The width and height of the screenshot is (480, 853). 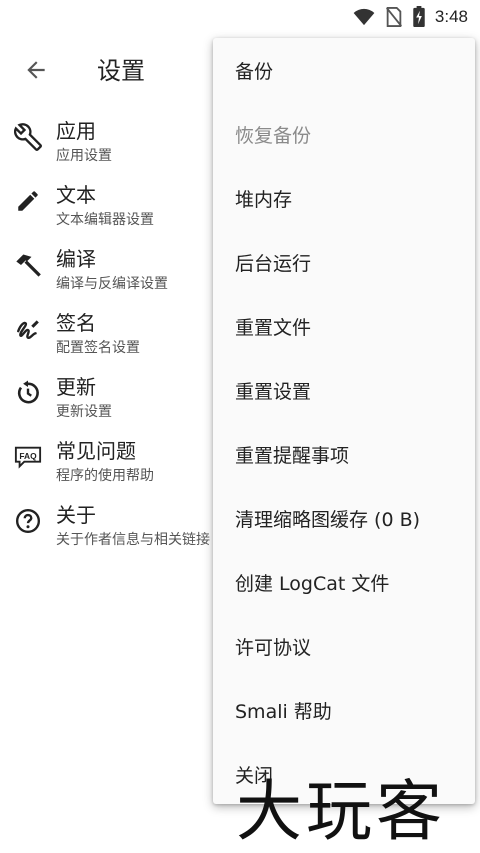 I want to click on watermark-text: 大玩客, so click(x=341, y=811).